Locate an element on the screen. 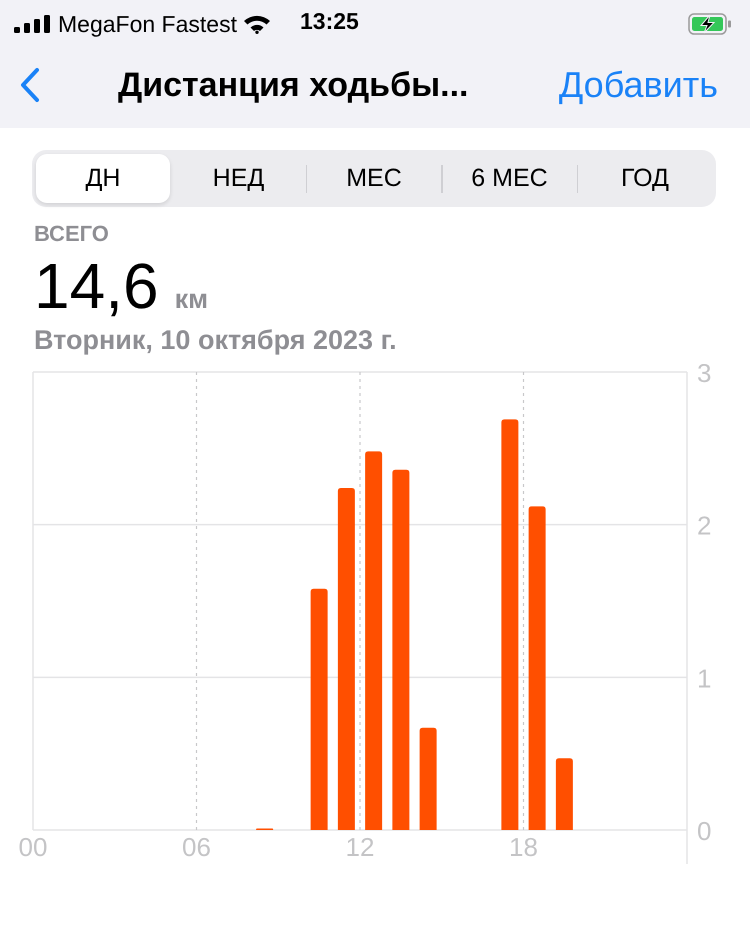  chart-bar is located at coordinates (564, 794).